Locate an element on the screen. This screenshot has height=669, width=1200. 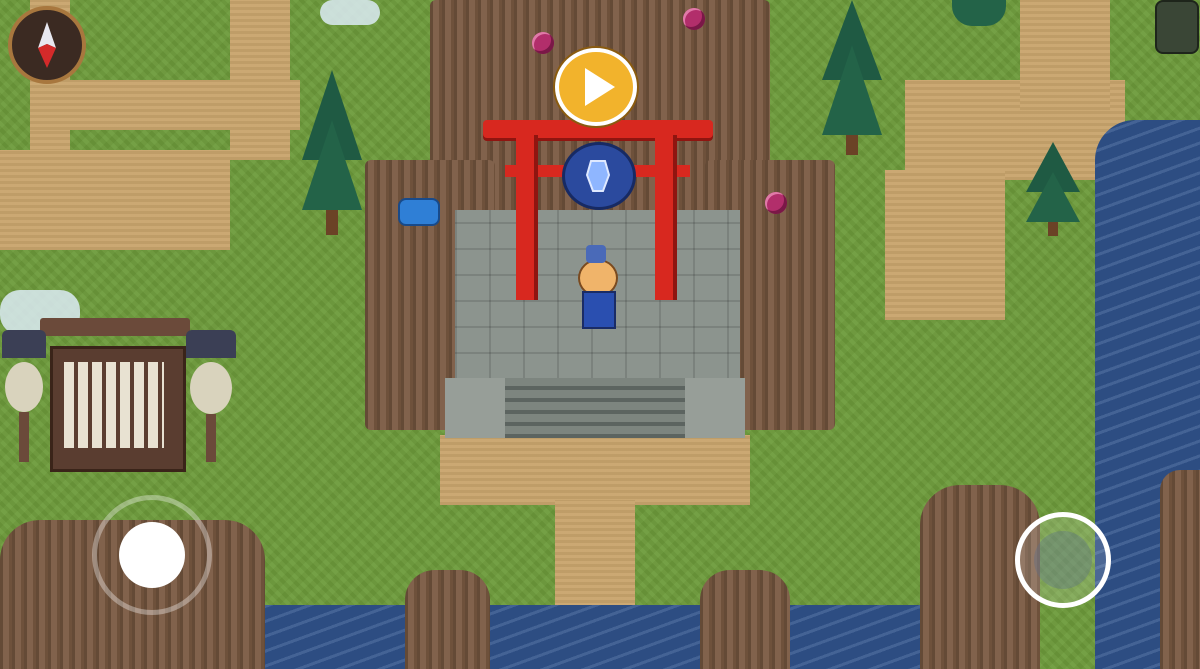
action-button is located at coordinates (1063, 560).